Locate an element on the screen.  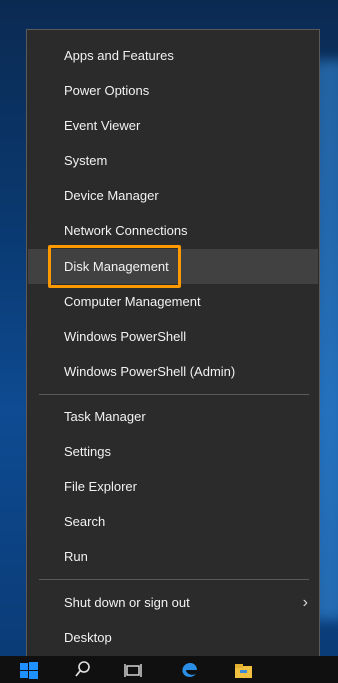
file-explorer-icon is located at coordinates (243, 670).